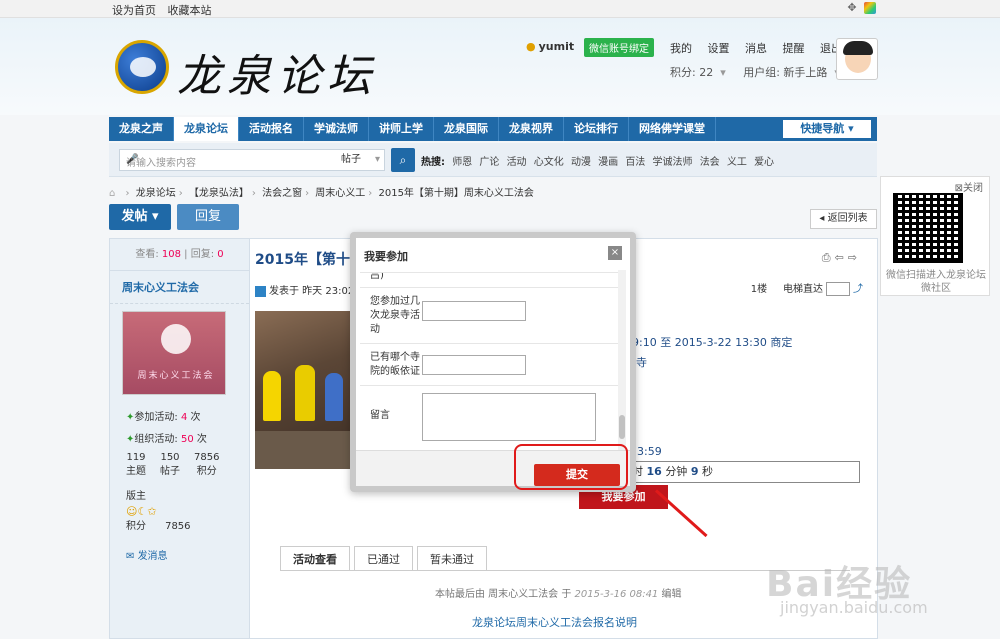 The width and height of the screenshot is (1000, 639). What do you see at coordinates (452, 558) in the screenshot?
I see `tab-pending: 暂未通过` at bounding box center [452, 558].